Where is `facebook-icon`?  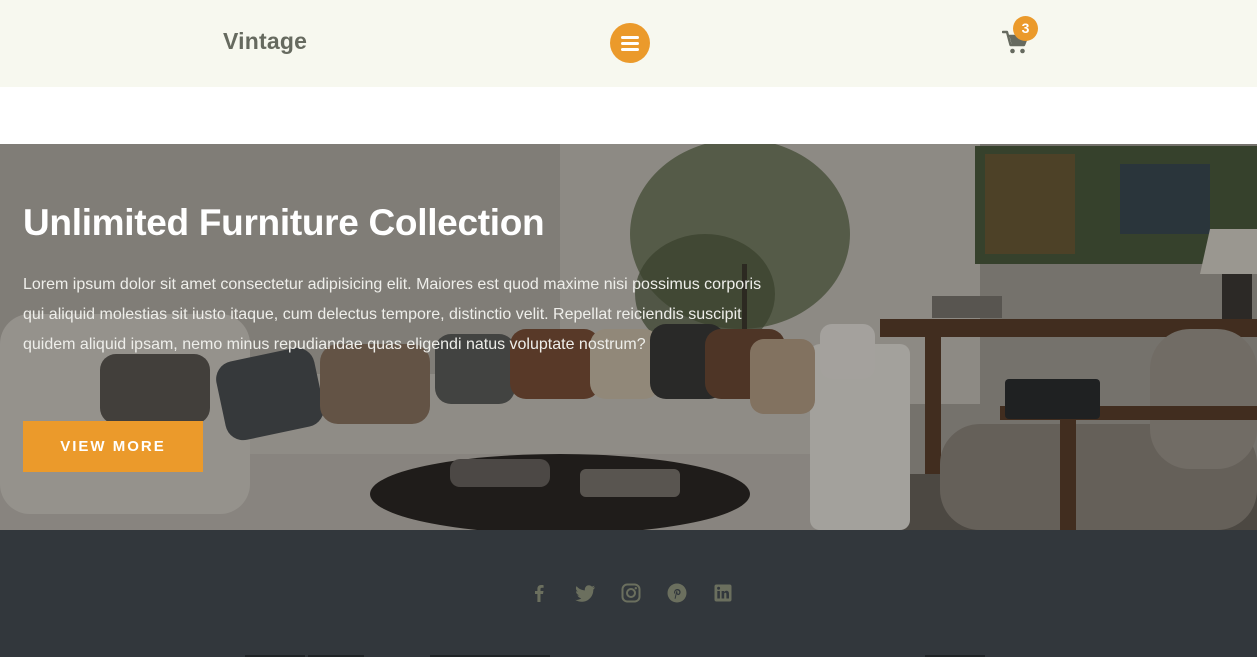 facebook-icon is located at coordinates (539, 593).